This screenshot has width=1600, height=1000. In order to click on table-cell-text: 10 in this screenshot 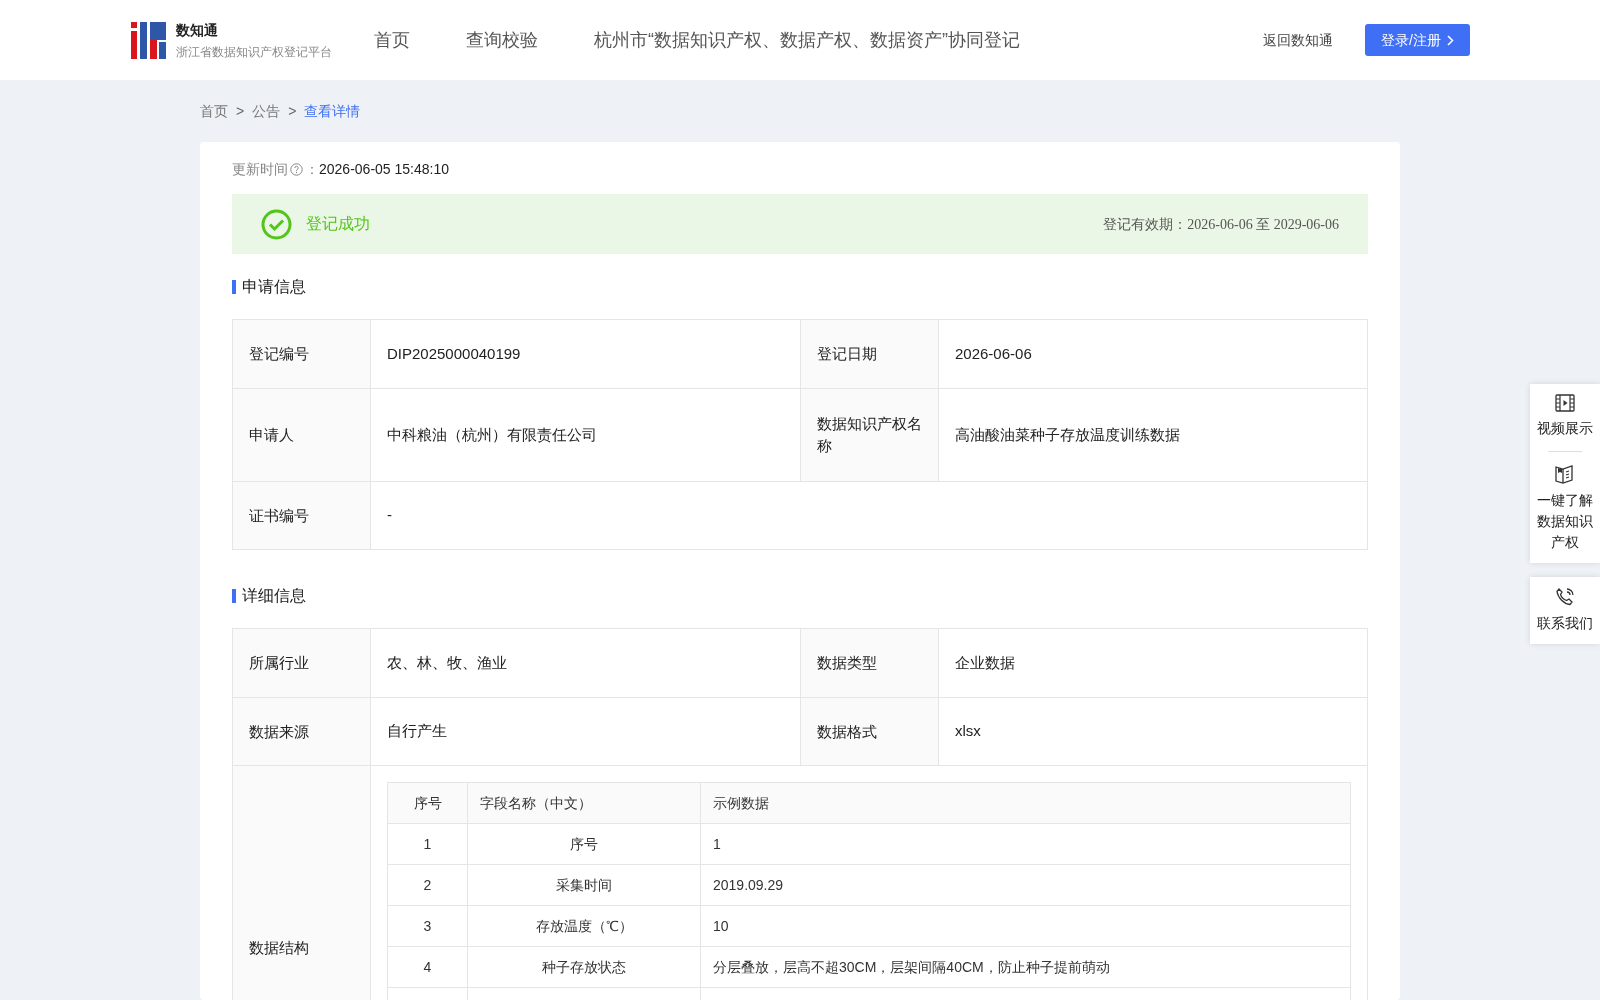, I will do `click(721, 926)`.